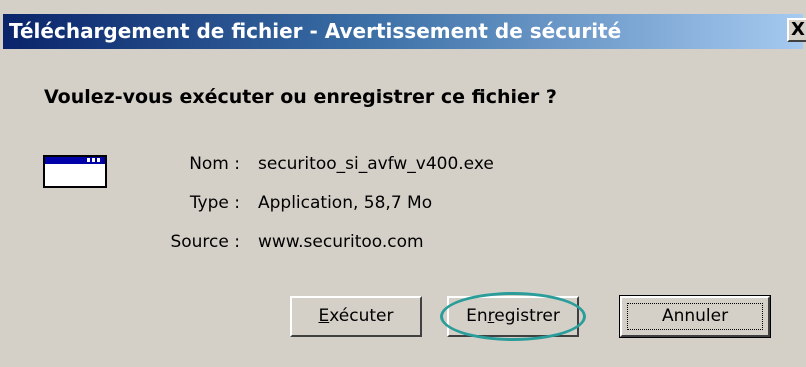  I want to click on save-button: Enregistrer, so click(513, 316).